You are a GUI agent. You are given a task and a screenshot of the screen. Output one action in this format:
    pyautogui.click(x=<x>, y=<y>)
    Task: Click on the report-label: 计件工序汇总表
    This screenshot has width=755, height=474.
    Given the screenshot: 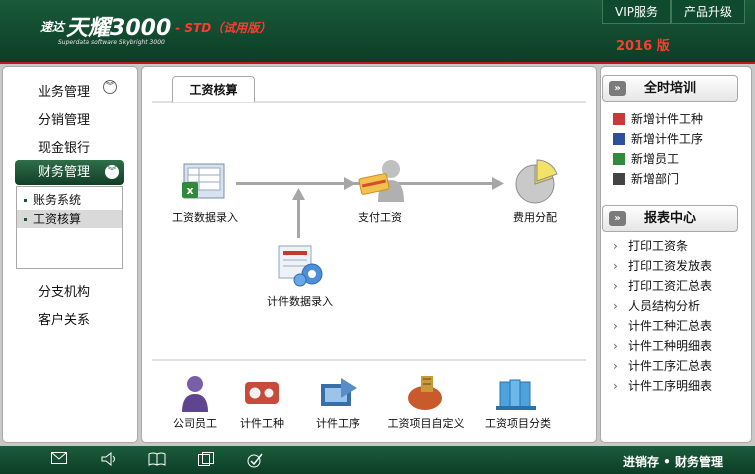 What is the action you would take?
    pyautogui.click(x=670, y=366)
    